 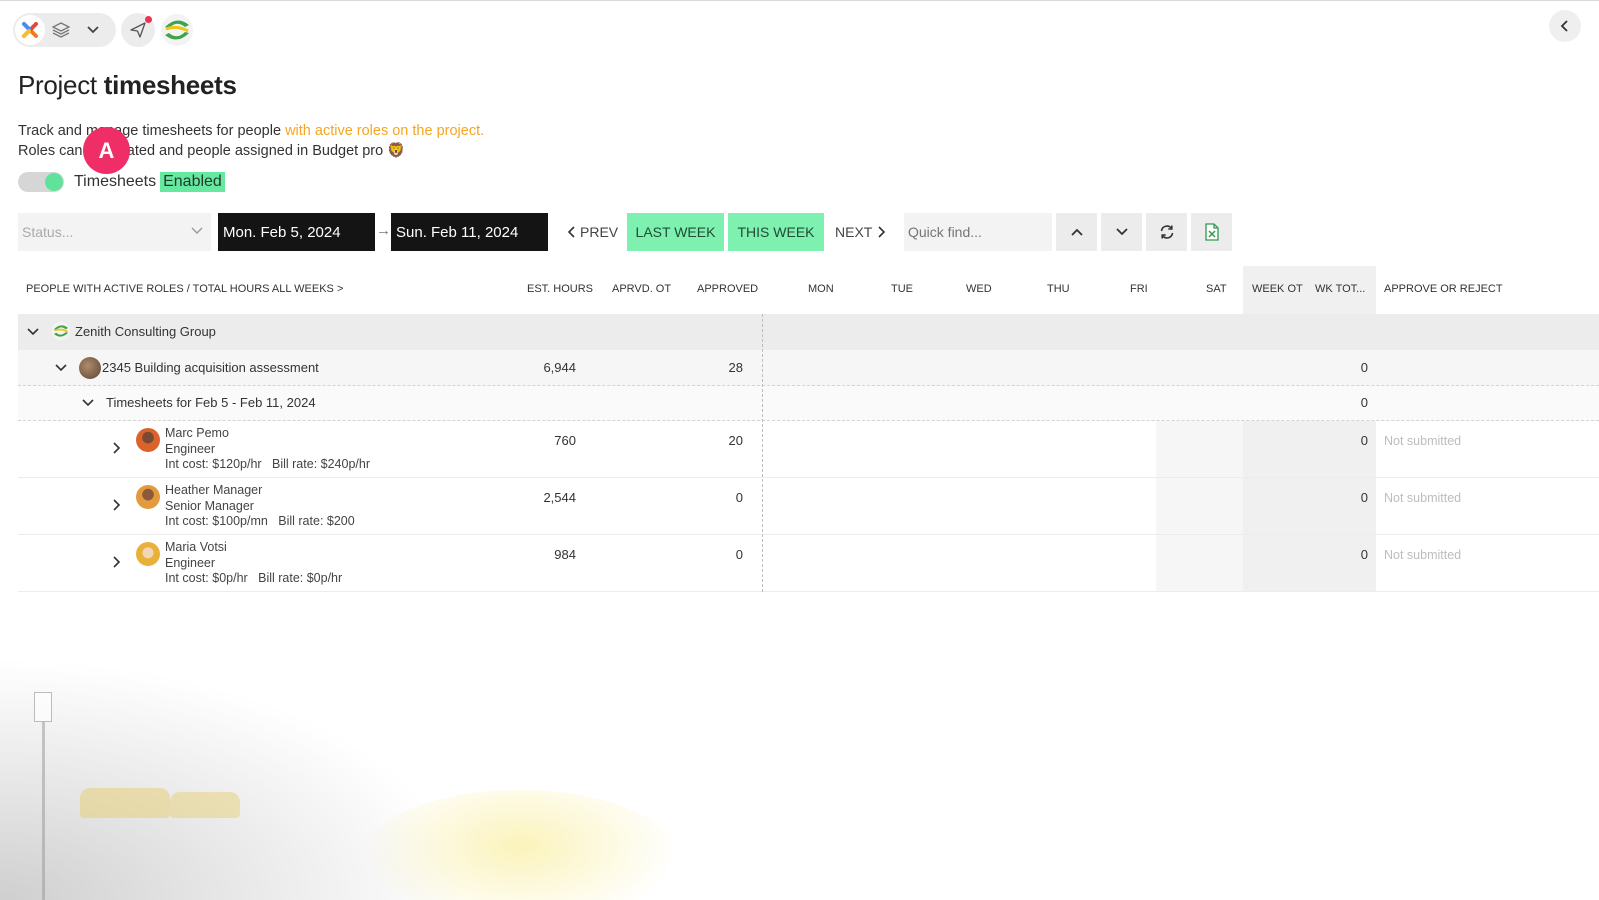 I want to click on person-rates: Int cost: $120p/hr Bill rate: $240p/hr, so click(x=267, y=464).